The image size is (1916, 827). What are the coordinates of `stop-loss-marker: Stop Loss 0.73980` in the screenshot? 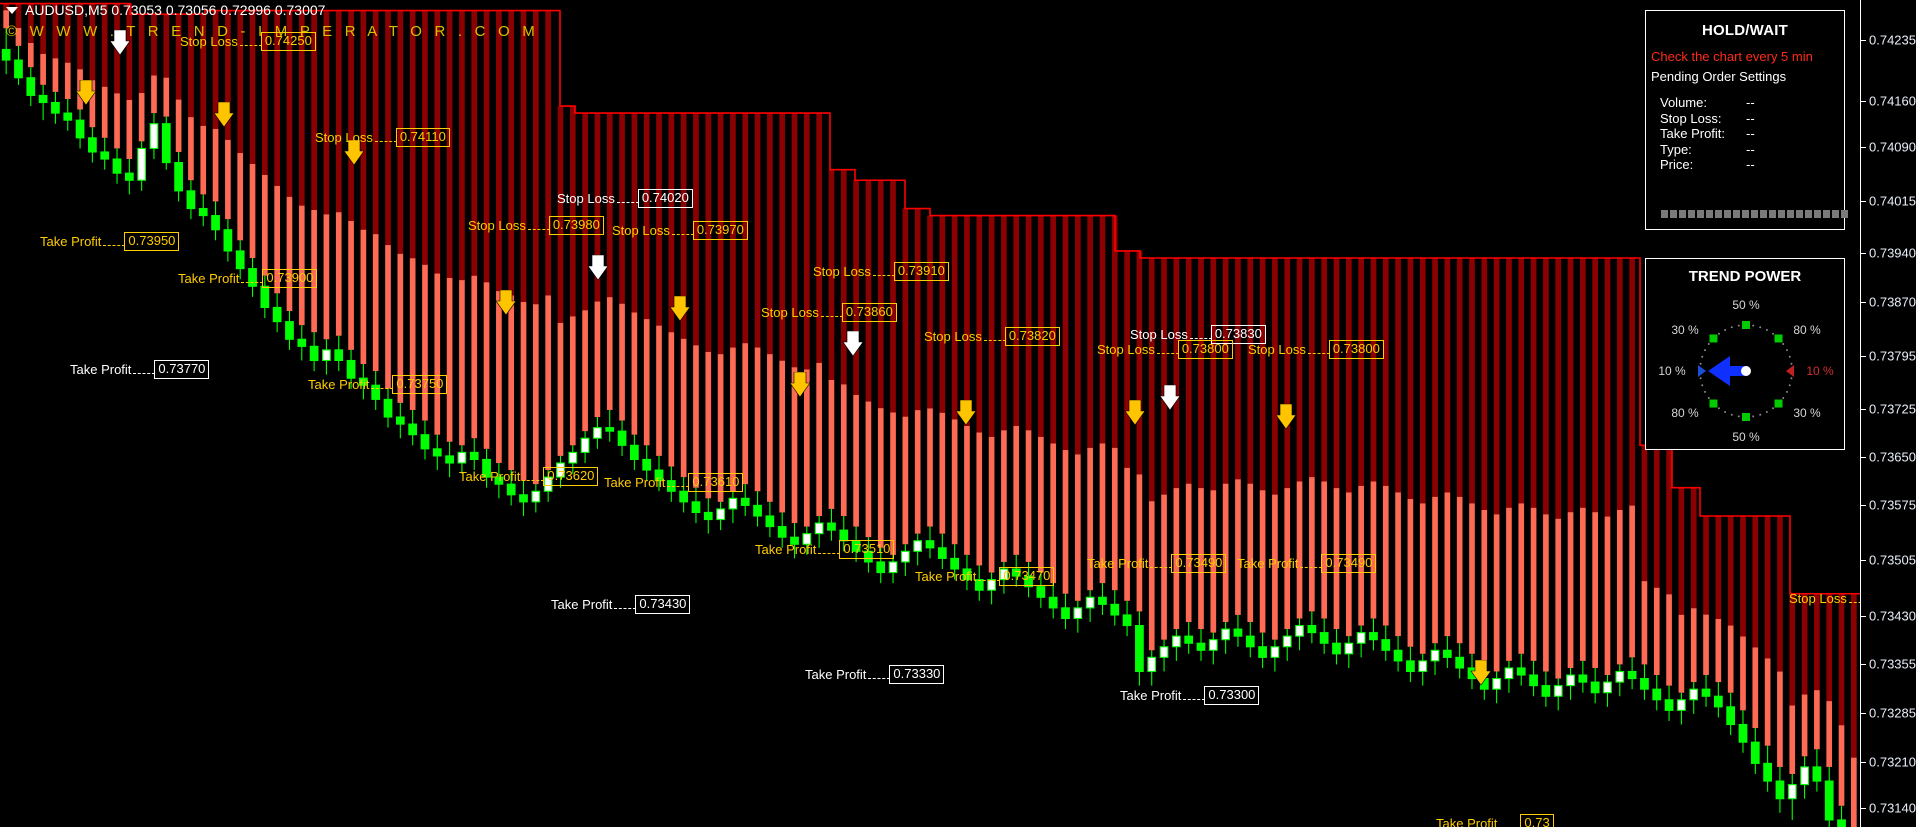 It's located at (536, 225).